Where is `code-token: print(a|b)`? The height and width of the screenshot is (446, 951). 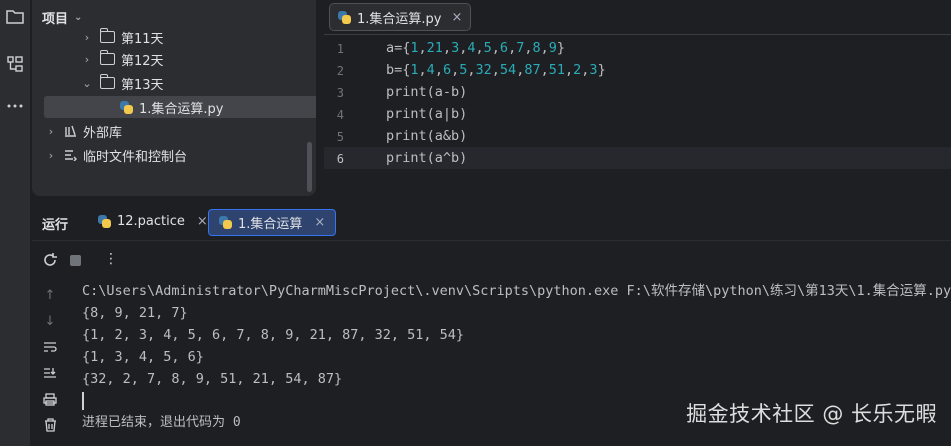 code-token: print(a|b) is located at coordinates (427, 114).